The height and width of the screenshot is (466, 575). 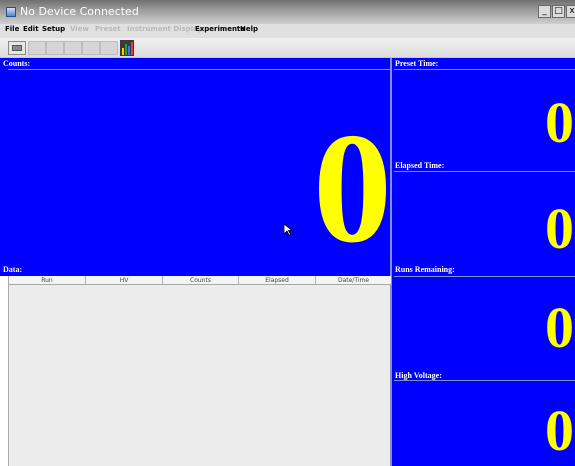 I want to click on table-header-row: Run HV Counts Elapsed Date/Time, so click(x=200, y=280).